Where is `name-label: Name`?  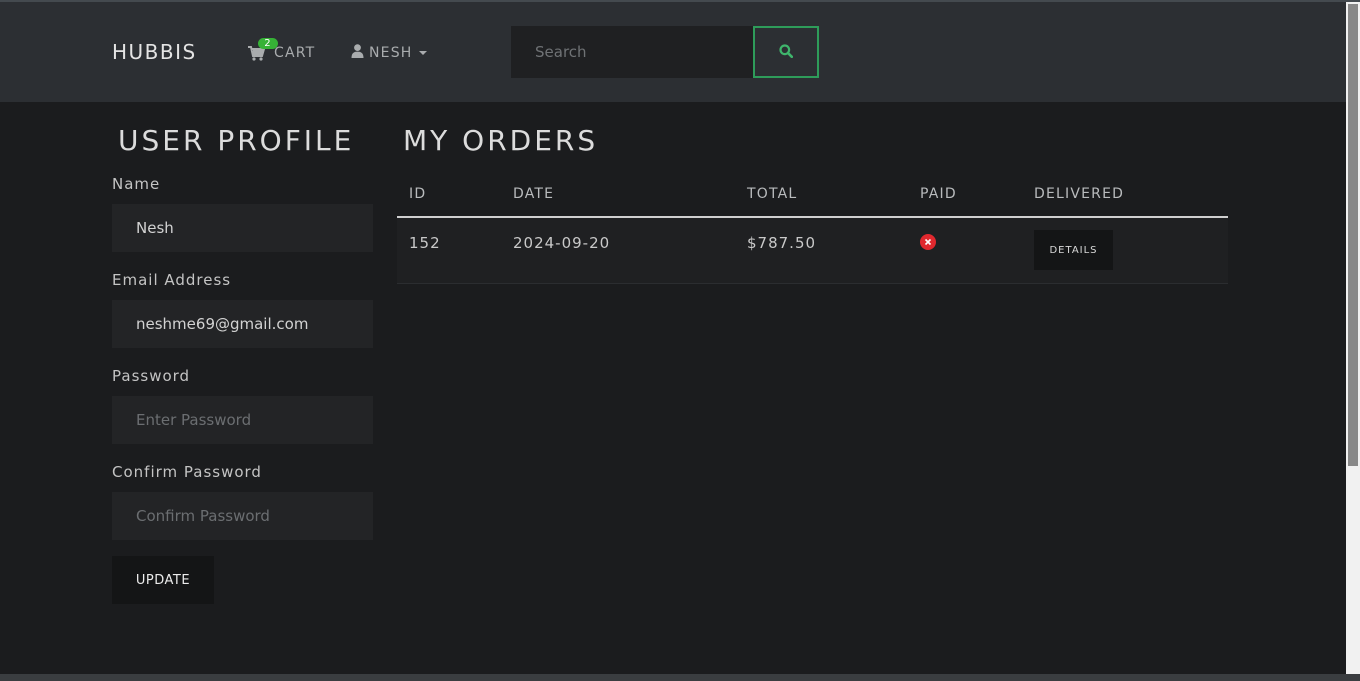
name-label: Name is located at coordinates (136, 184).